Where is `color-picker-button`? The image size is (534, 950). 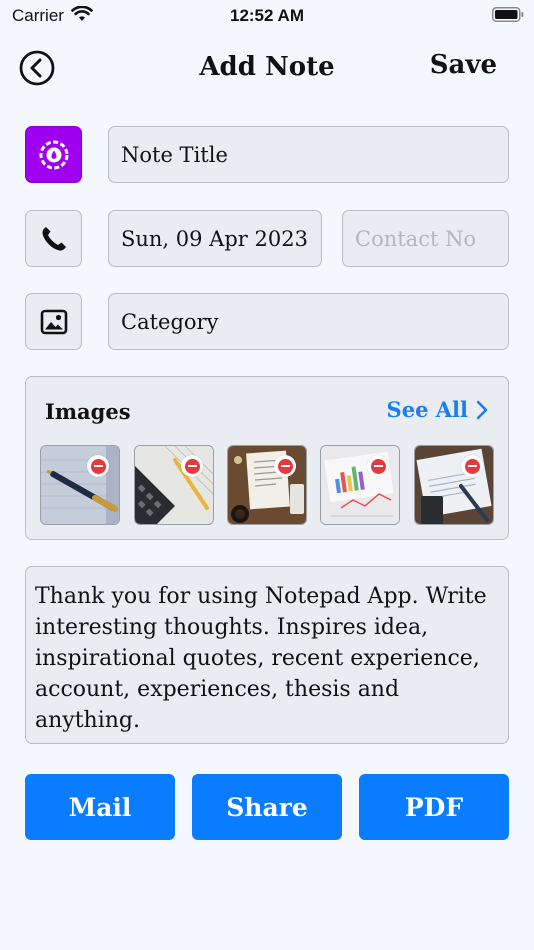
color-picker-button is located at coordinates (53, 154).